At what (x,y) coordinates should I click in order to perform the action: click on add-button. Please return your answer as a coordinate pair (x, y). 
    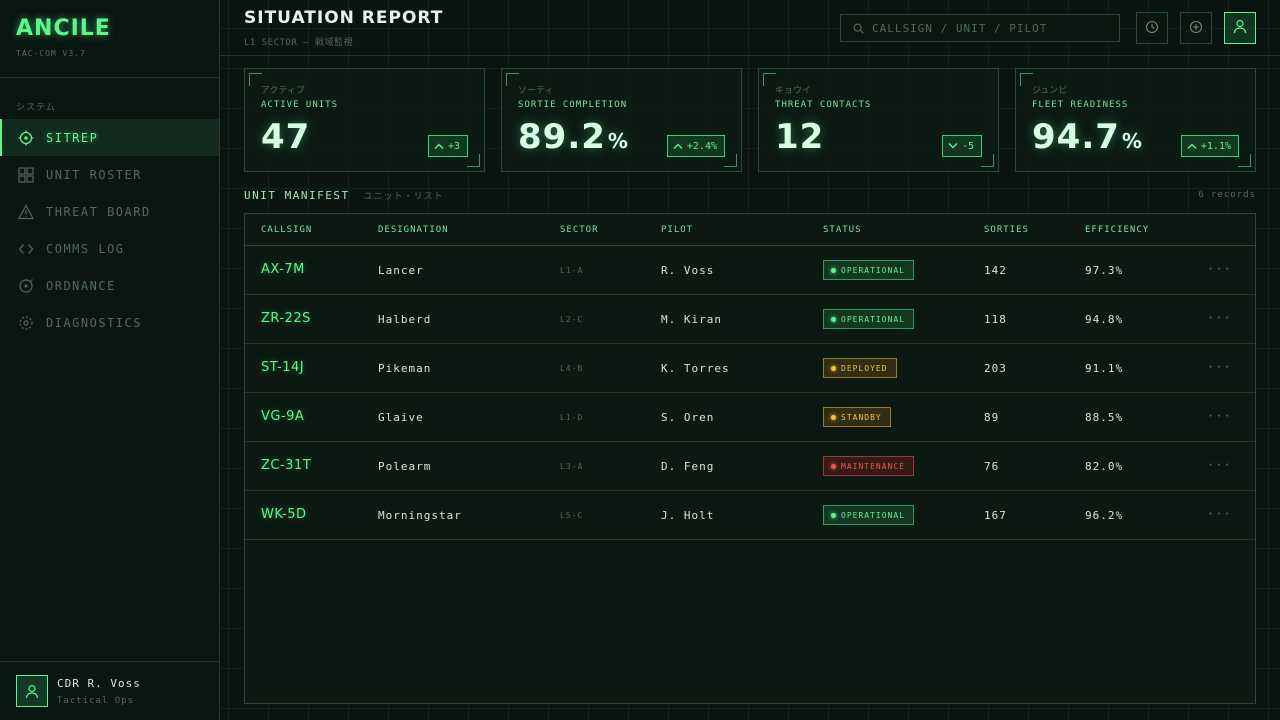
    Looking at the image, I should click on (1196, 28).